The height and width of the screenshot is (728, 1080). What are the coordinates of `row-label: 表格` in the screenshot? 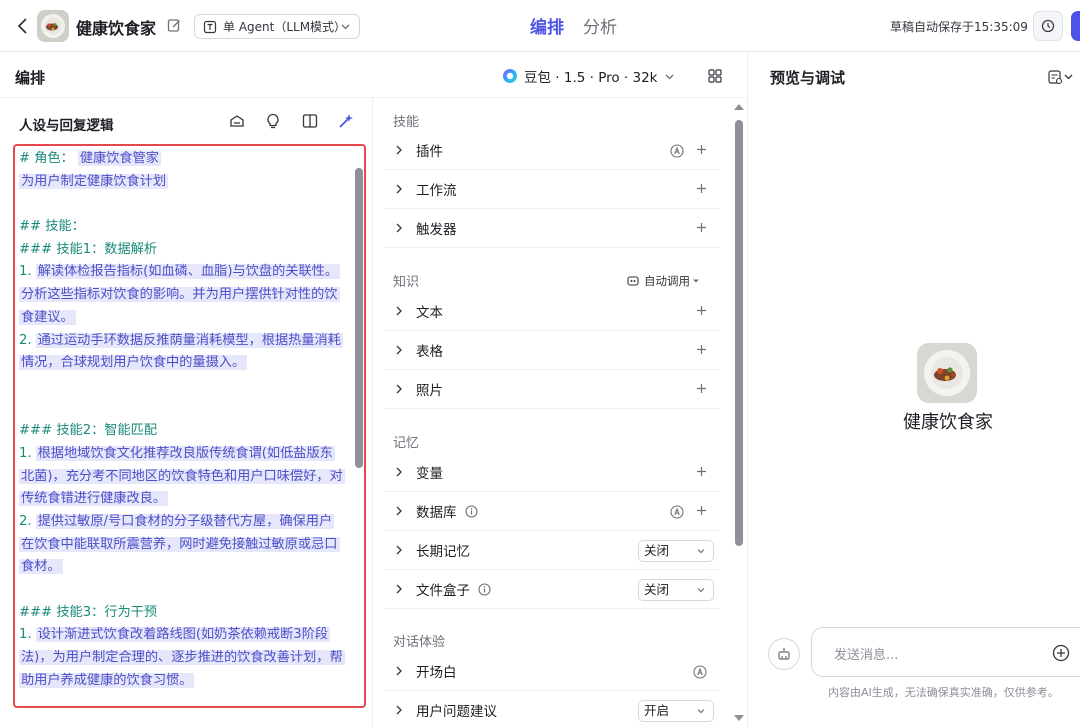 It's located at (429, 352).